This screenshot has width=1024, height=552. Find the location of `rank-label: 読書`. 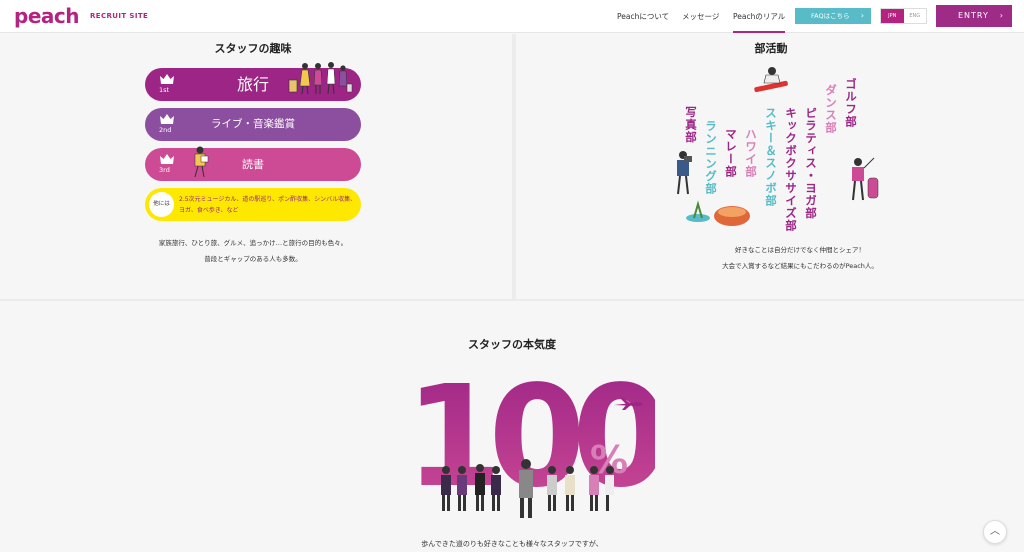

rank-label: 読書 is located at coordinates (253, 164).